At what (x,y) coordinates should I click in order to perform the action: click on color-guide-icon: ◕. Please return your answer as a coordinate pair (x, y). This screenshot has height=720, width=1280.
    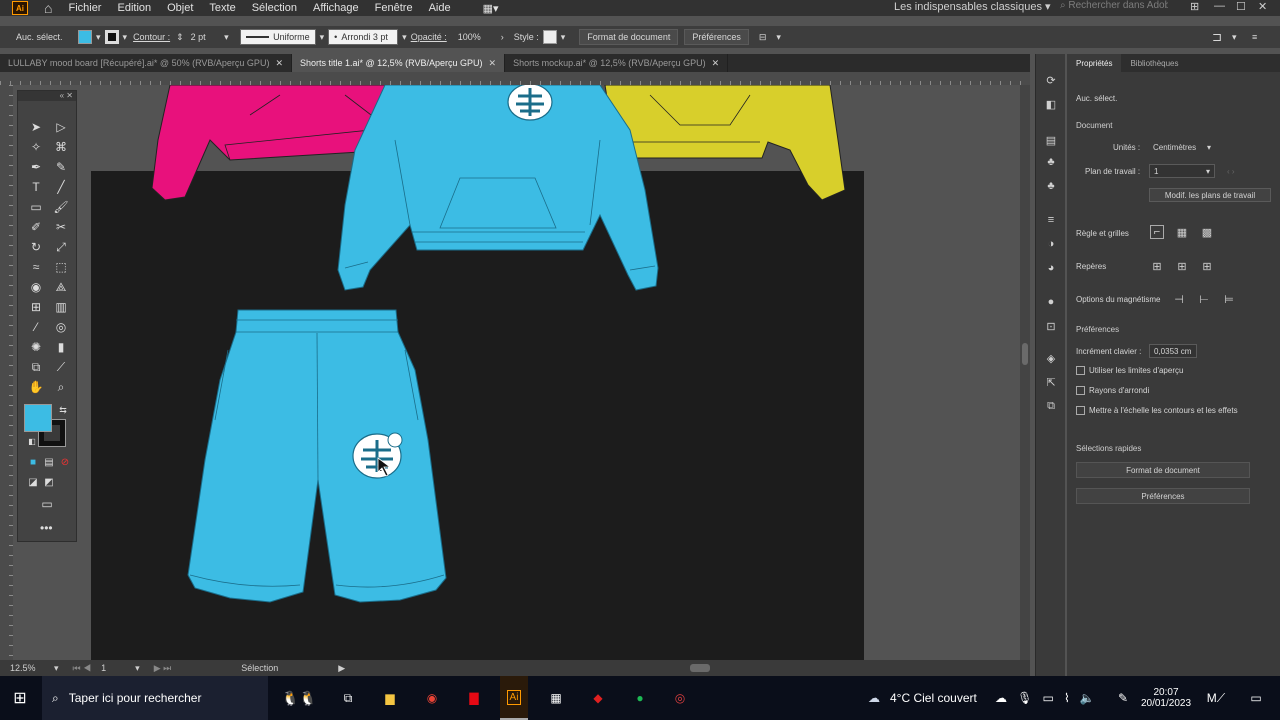
    Looking at the image, I should click on (1051, 268).